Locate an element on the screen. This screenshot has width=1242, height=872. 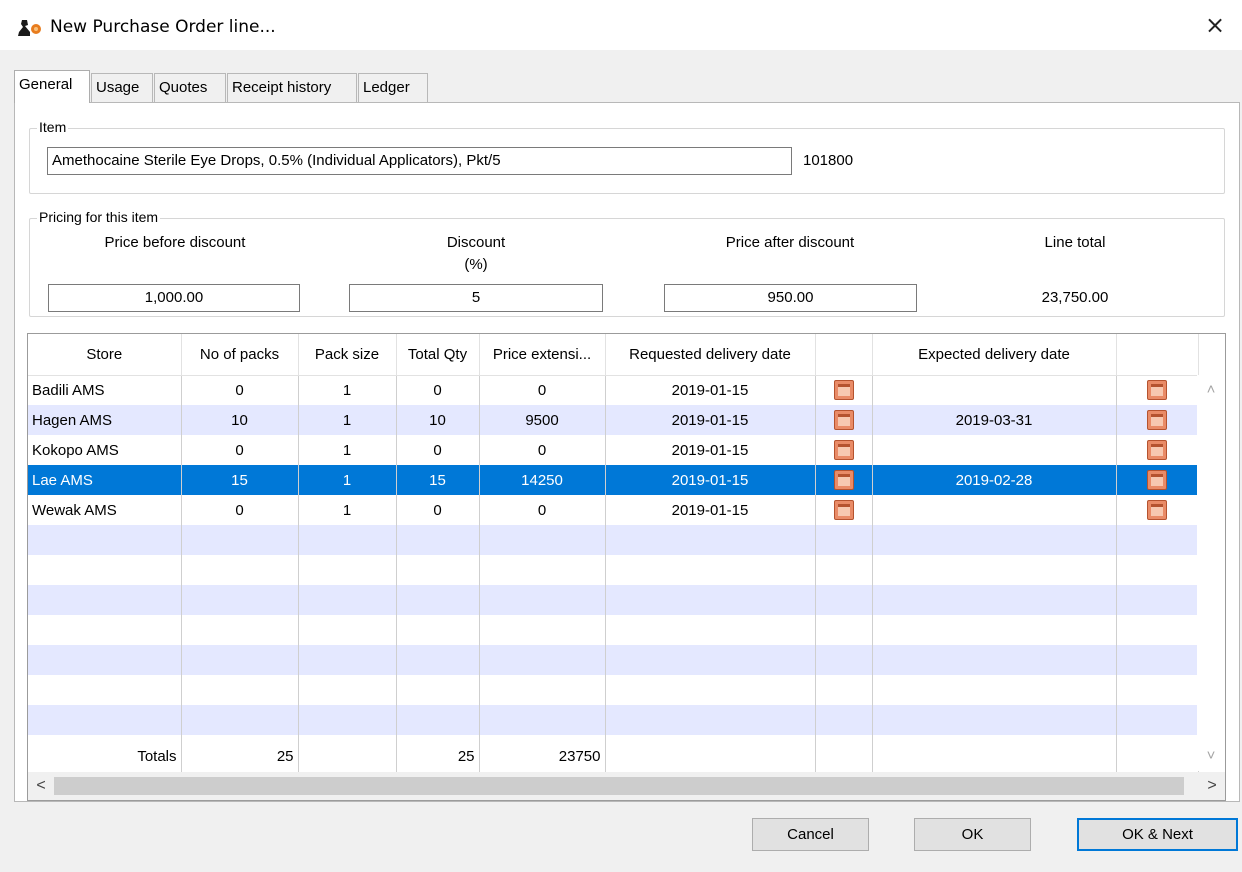
item-group-legend: Item is located at coordinates (53, 127).